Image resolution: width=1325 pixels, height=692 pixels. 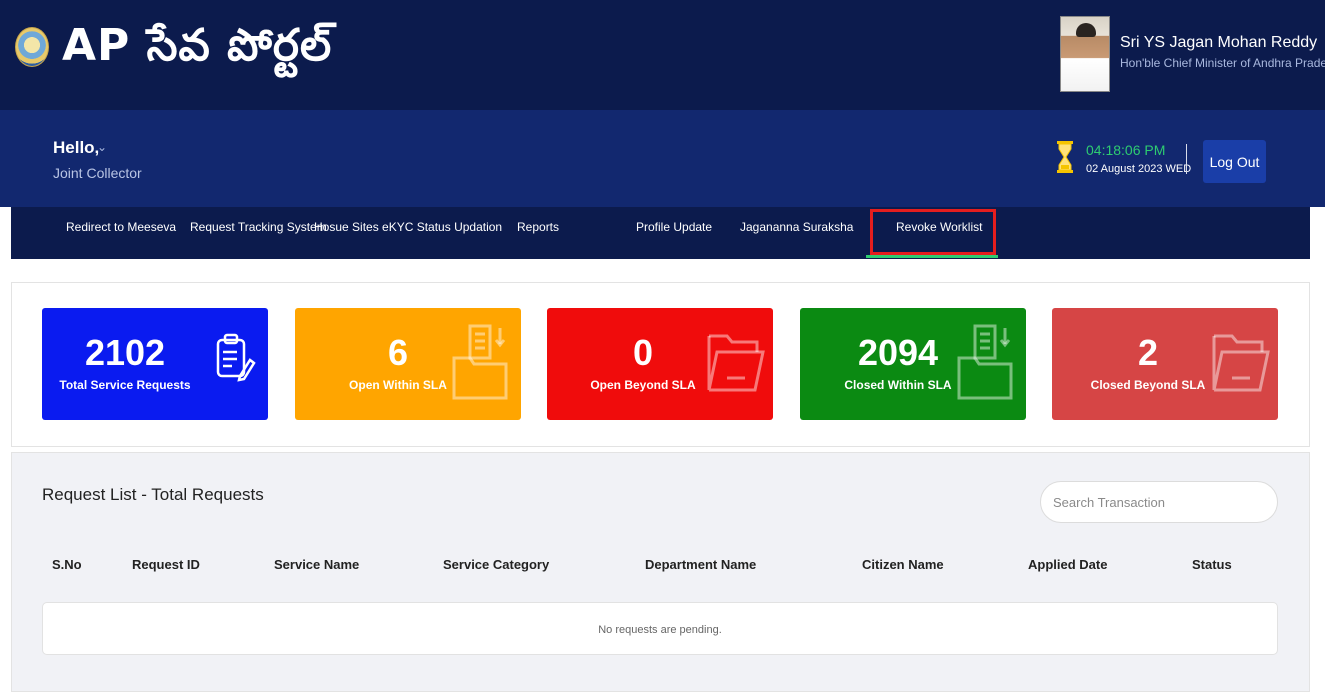 What do you see at coordinates (701, 564) in the screenshot?
I see `column-header-department-name: Department Name` at bounding box center [701, 564].